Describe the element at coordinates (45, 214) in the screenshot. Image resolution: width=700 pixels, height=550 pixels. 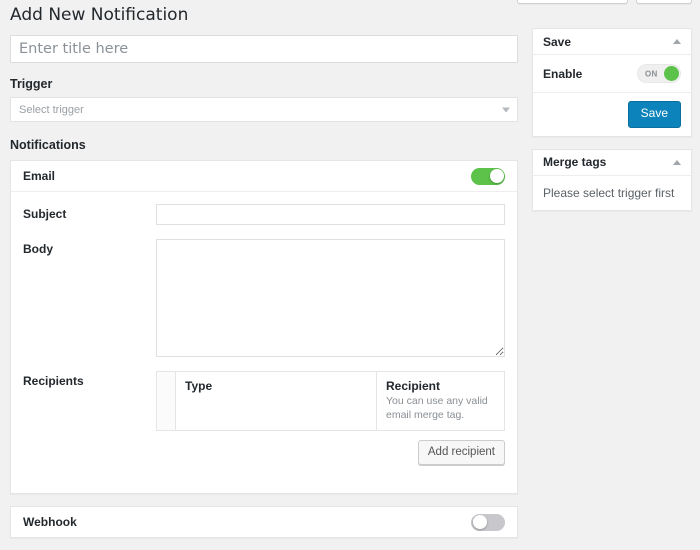
I see `subject-label: Subject` at that location.